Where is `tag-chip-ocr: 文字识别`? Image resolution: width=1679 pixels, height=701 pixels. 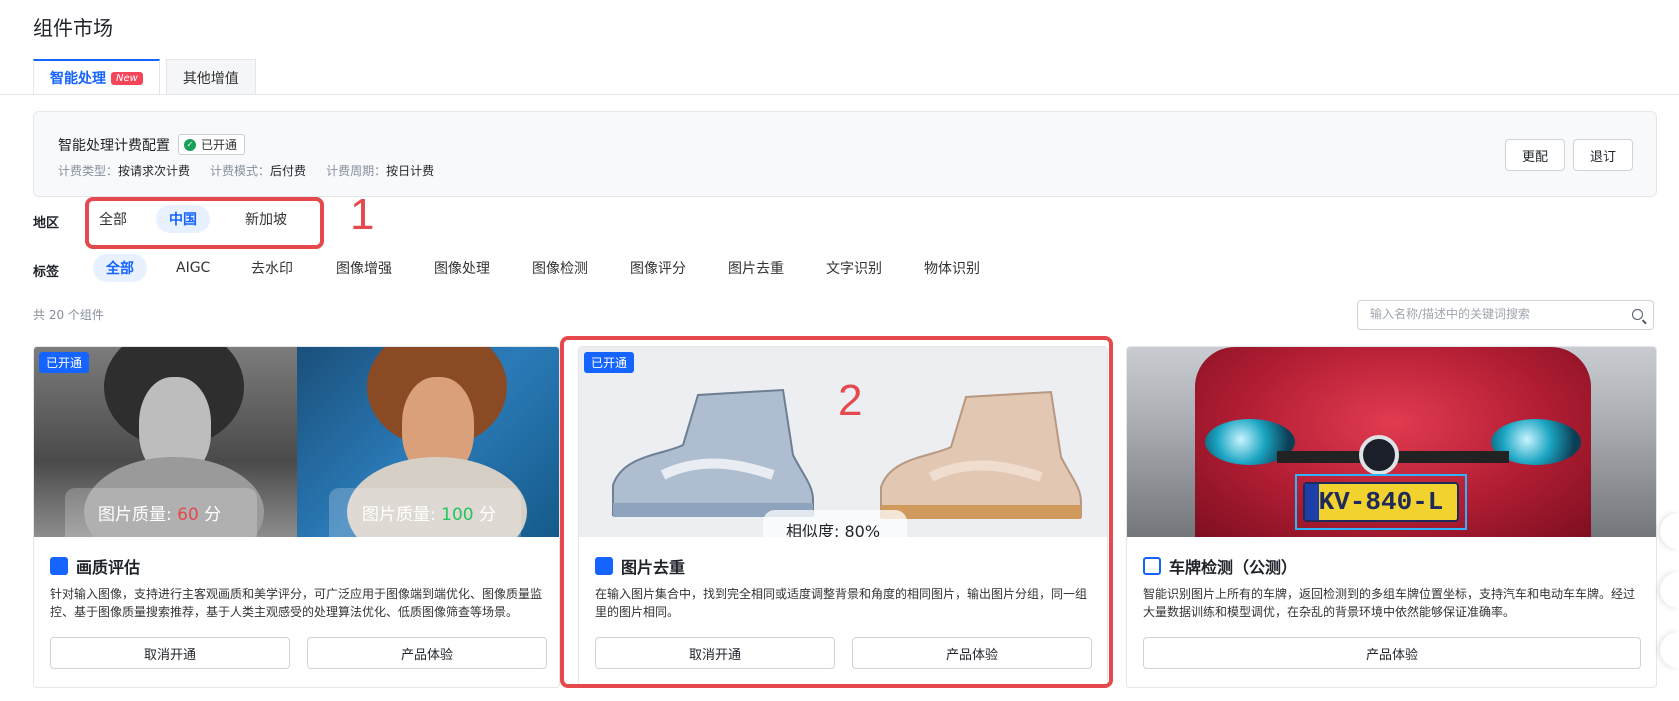 tag-chip-ocr: 文字识别 is located at coordinates (854, 268).